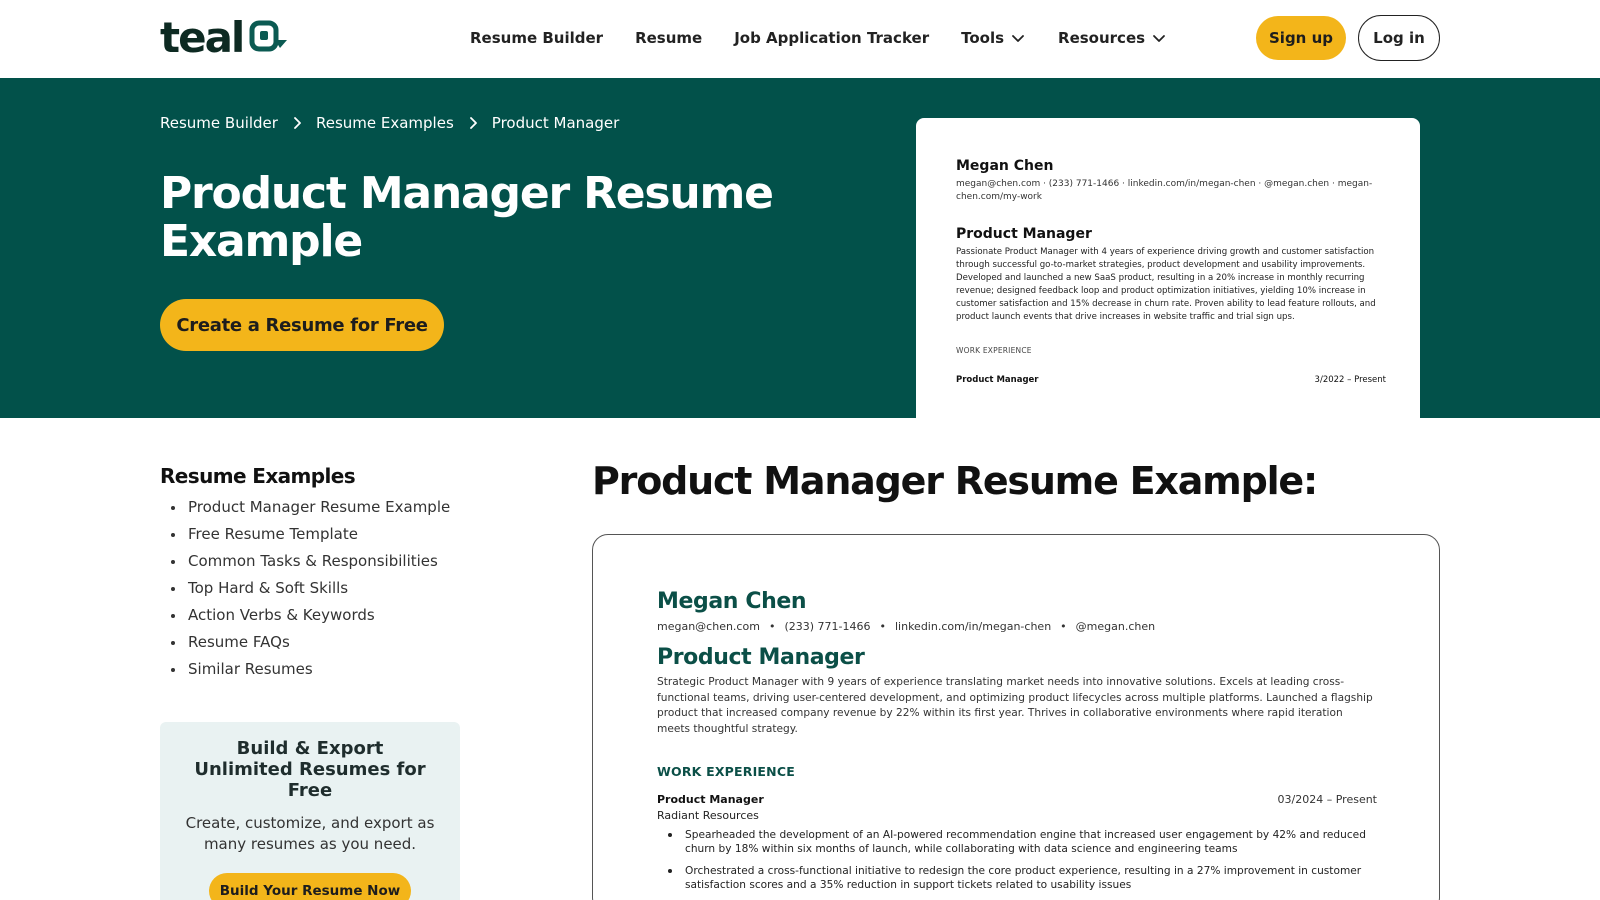 This screenshot has height=900, width=1600. I want to click on job-header: Product Manager 03/2024 – Present, so click(1017, 799).